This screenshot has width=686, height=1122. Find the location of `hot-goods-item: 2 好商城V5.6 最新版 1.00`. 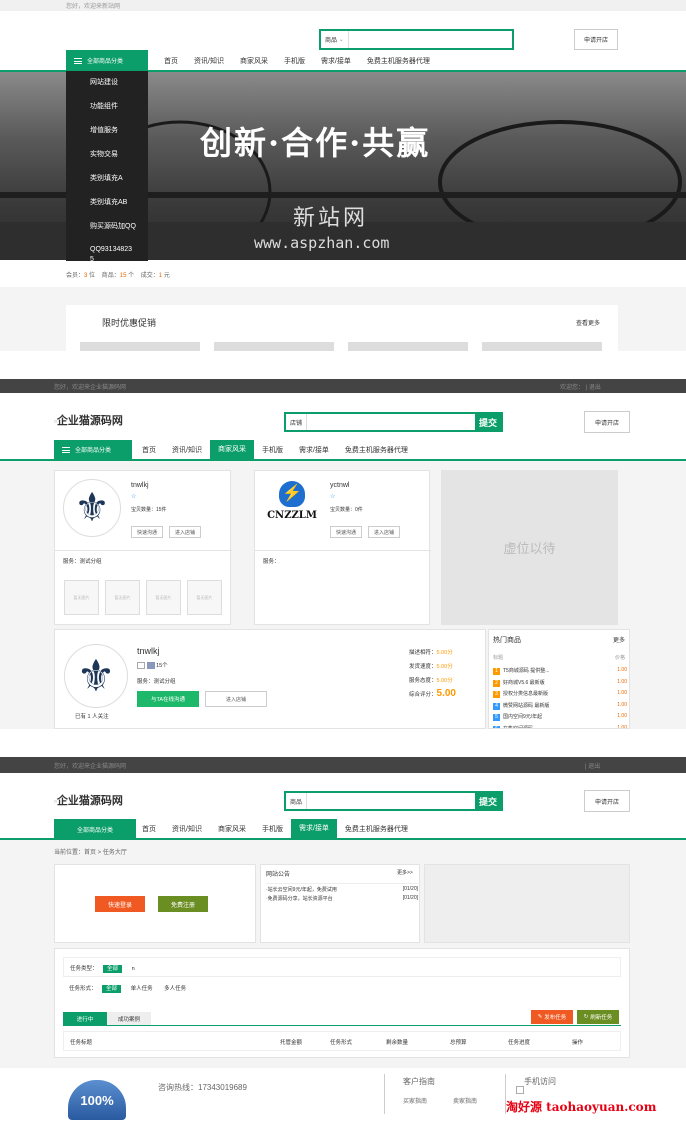

hot-goods-item: 2 好商城V5.6 最新版 1.00 is located at coordinates (560, 685).